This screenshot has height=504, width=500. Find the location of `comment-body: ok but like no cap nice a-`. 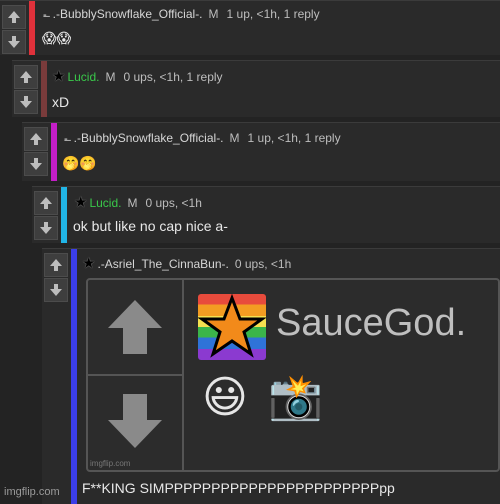

comment-body: ok but like no cap nice a- is located at coordinates (150, 226).